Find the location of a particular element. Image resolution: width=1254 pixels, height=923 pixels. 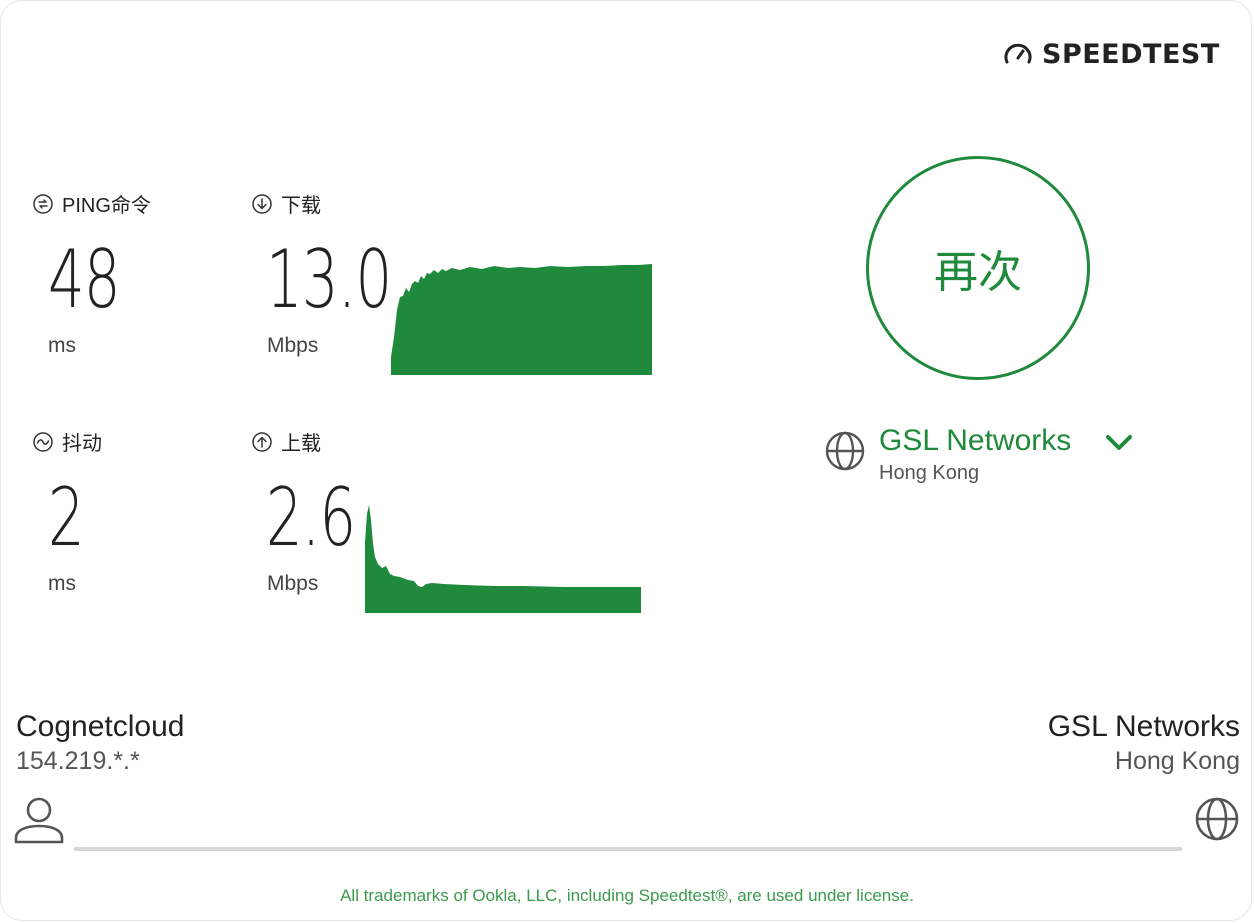

upload-unit: Mbps is located at coordinates (293, 583).